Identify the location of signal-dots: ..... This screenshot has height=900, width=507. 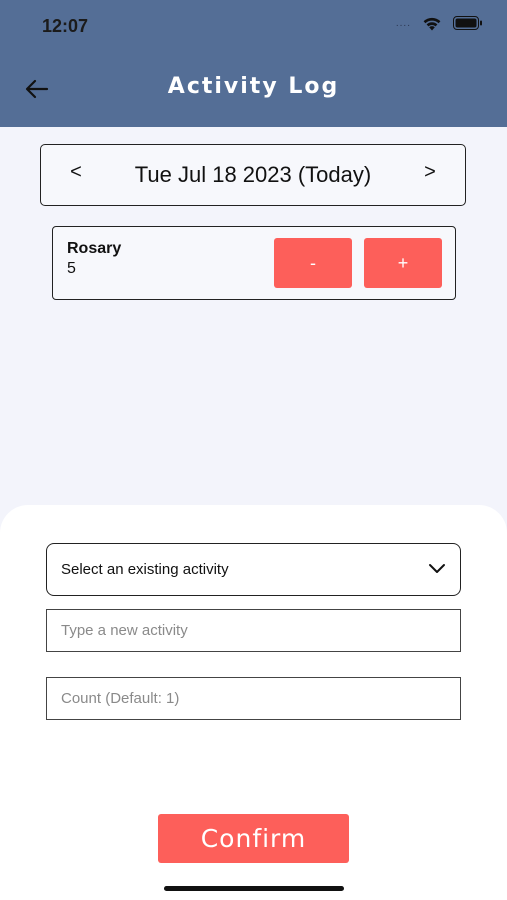
(403, 23).